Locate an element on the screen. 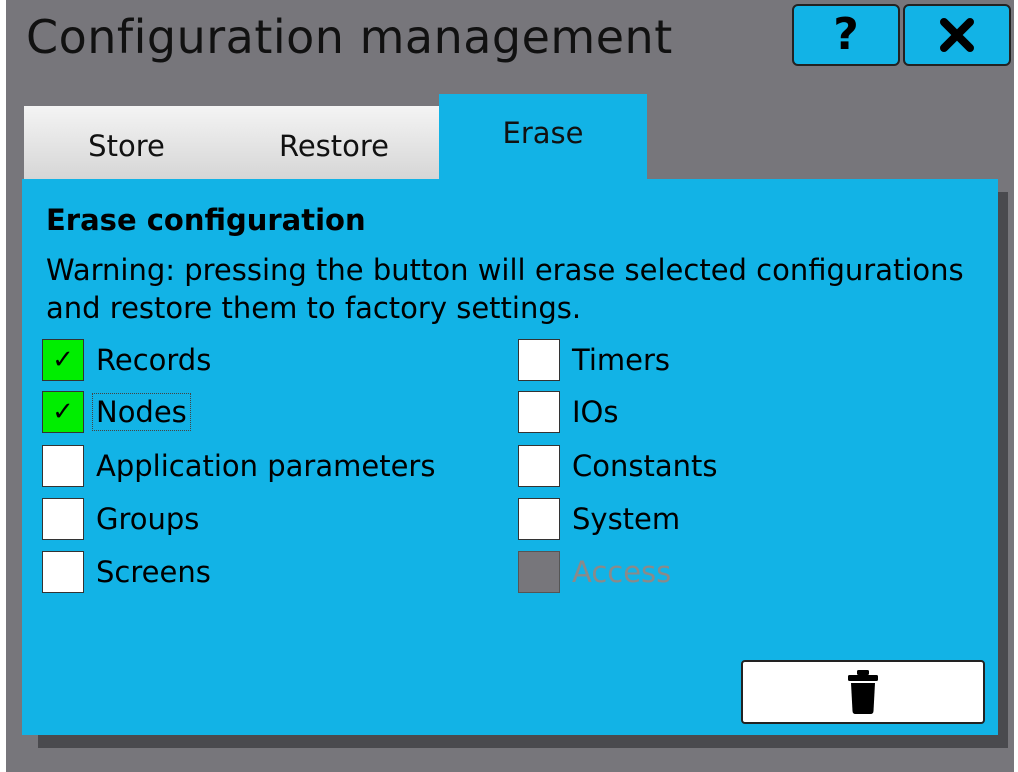  erase-button is located at coordinates (863, 692).